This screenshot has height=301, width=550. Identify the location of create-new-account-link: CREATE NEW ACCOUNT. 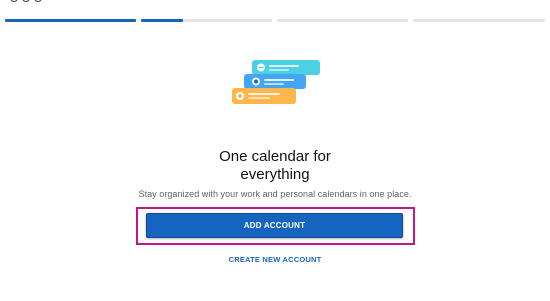
(275, 259).